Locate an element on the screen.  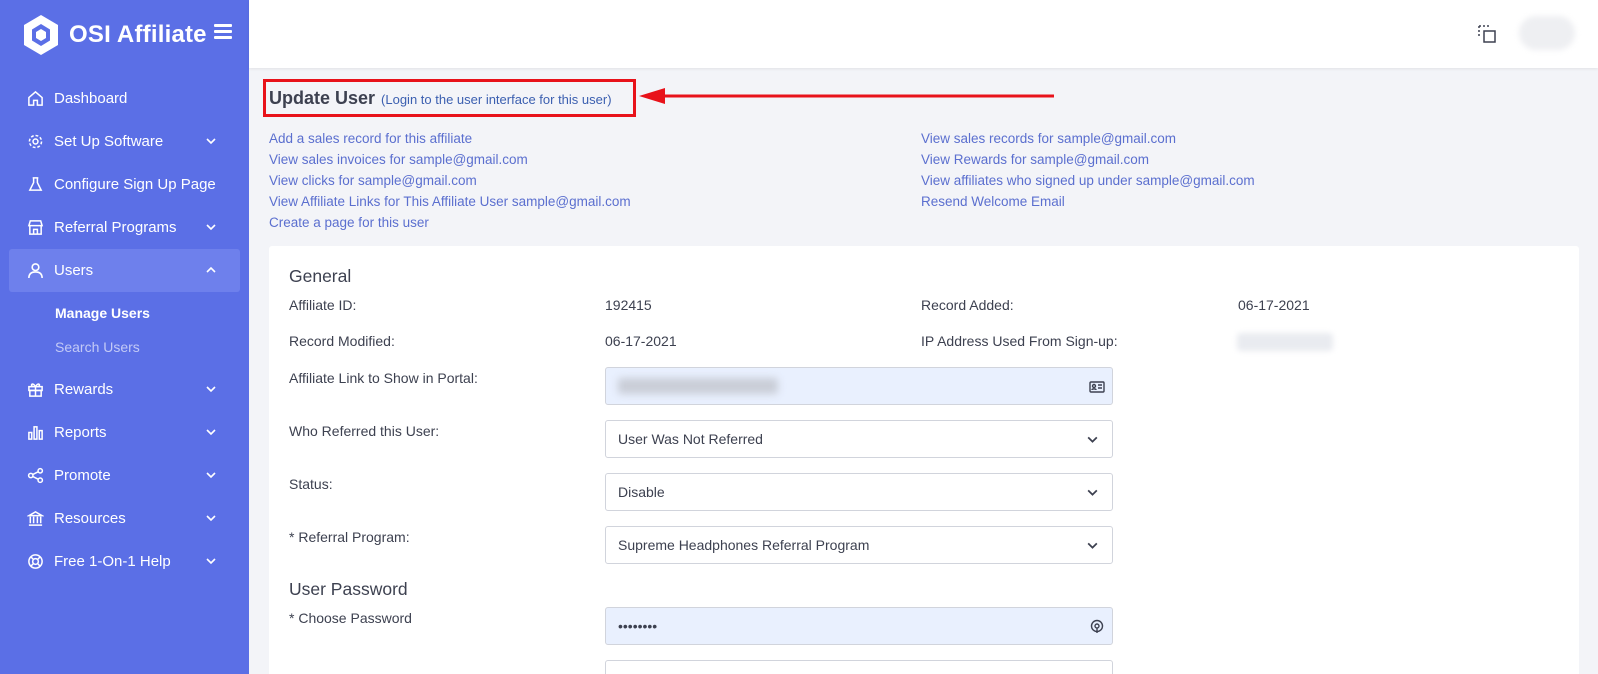
sidebar-item-referral-programs: Referral Programs is located at coordinates (124, 227).